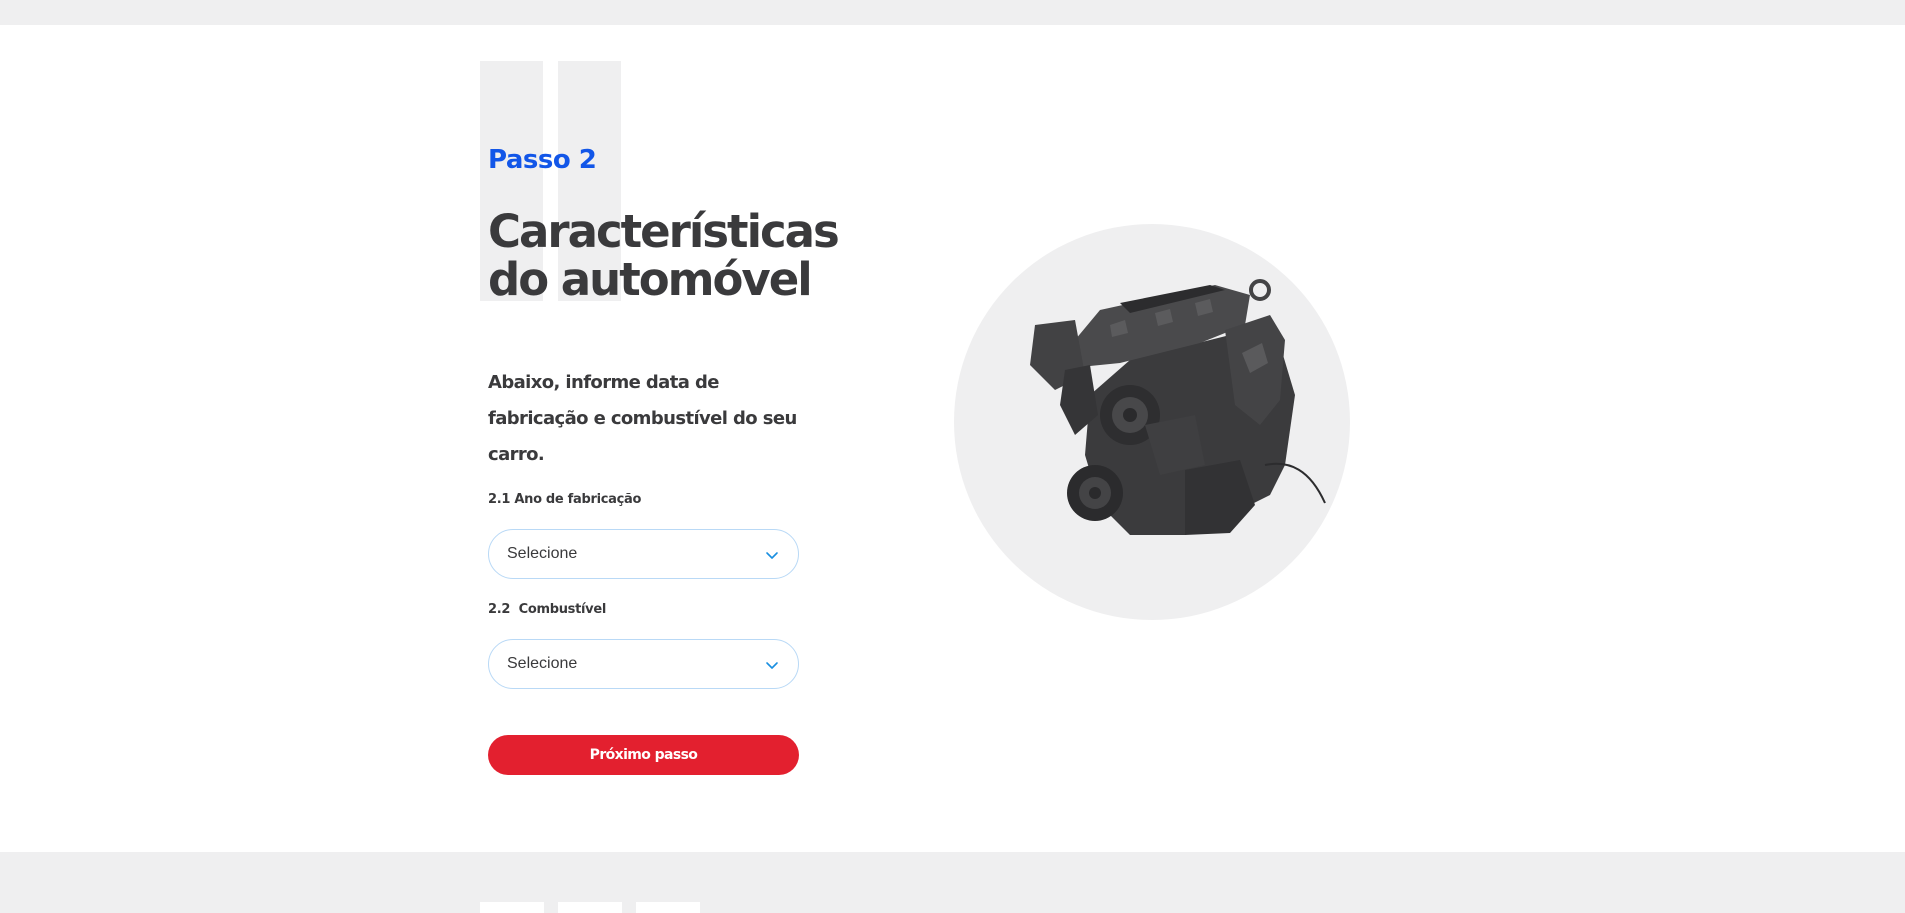 This screenshot has width=1905, height=913. I want to click on year-select: Selecione, so click(643, 554).